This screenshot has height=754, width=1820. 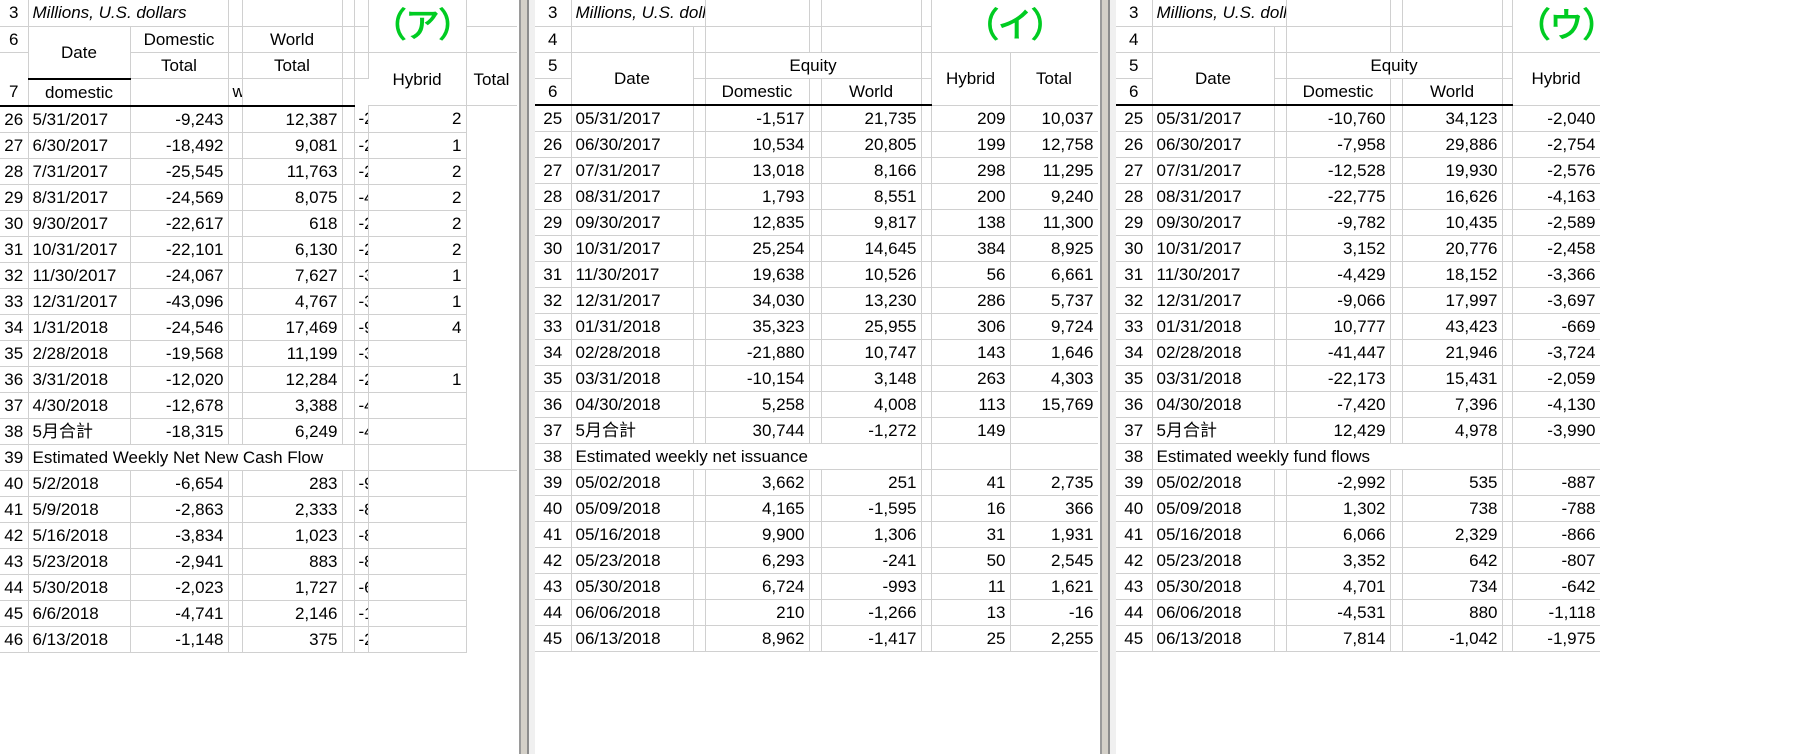 I want to click on cell-hybrid: -2,458, so click(x=1556, y=248).